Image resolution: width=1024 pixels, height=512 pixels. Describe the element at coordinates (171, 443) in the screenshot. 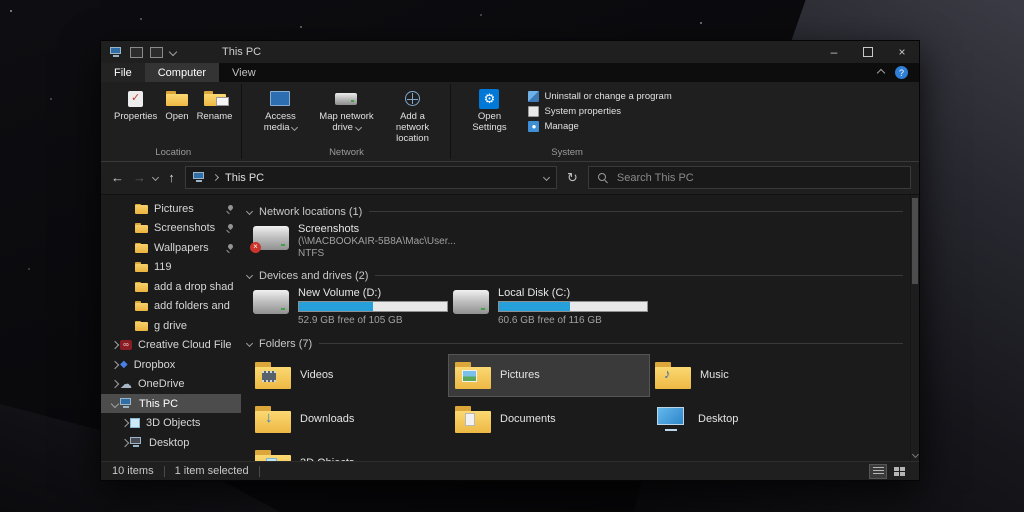

I see `sidebar-item-desktop: Desktop` at that location.